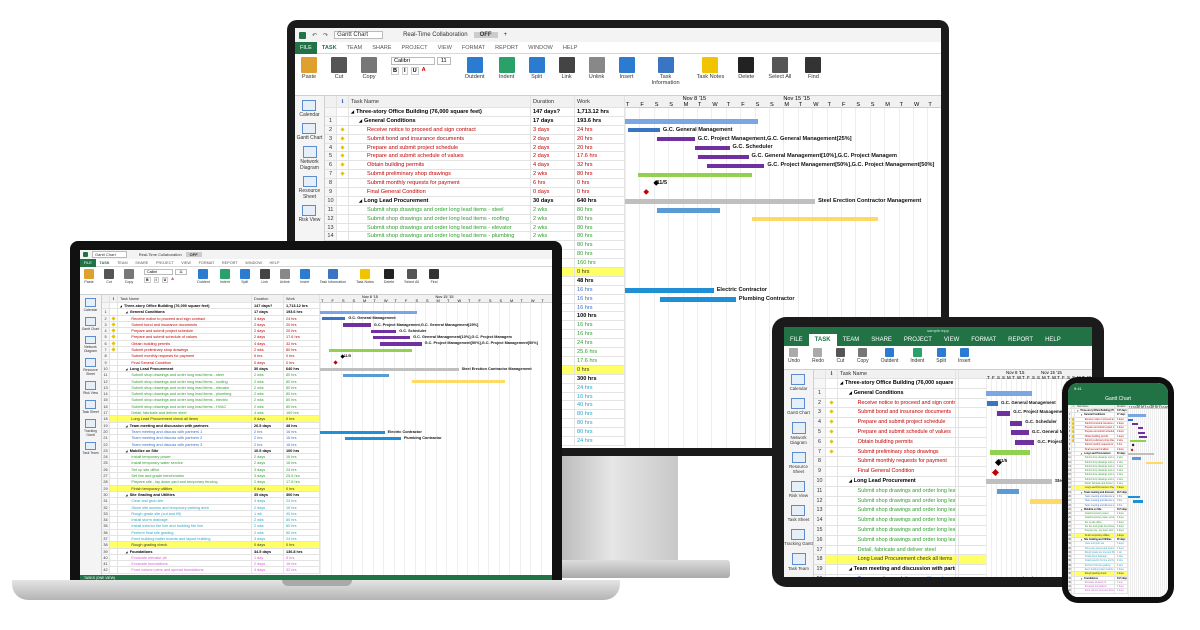 This screenshot has height=630, width=1200. Describe the element at coordinates (302, 551) in the screenshot. I see `task-work: 136.8 hrs` at that location.